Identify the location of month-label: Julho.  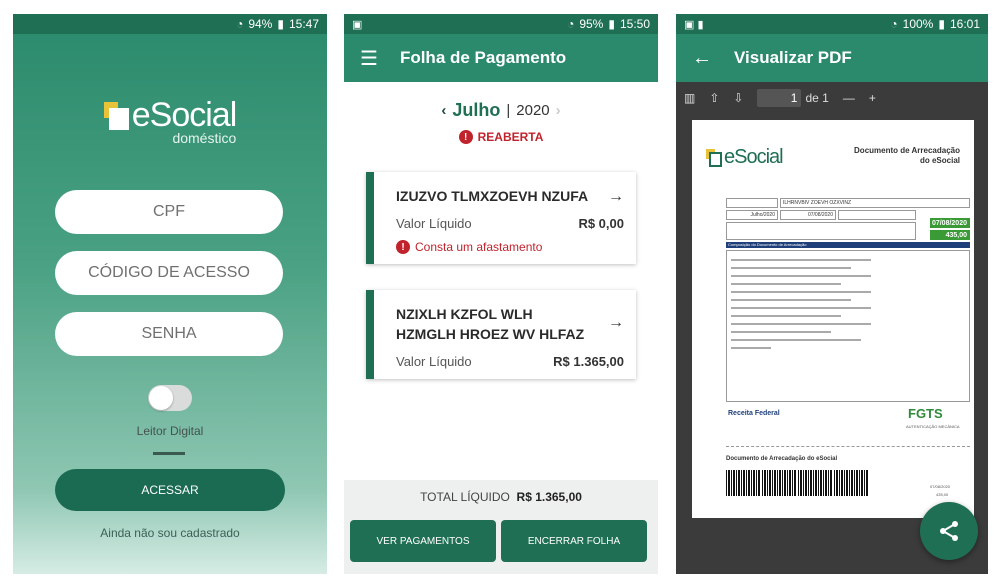
(476, 110).